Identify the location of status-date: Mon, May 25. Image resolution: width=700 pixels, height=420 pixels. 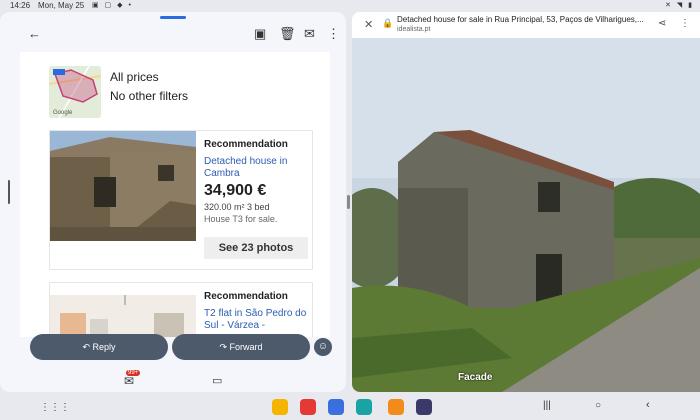
(61, 5).